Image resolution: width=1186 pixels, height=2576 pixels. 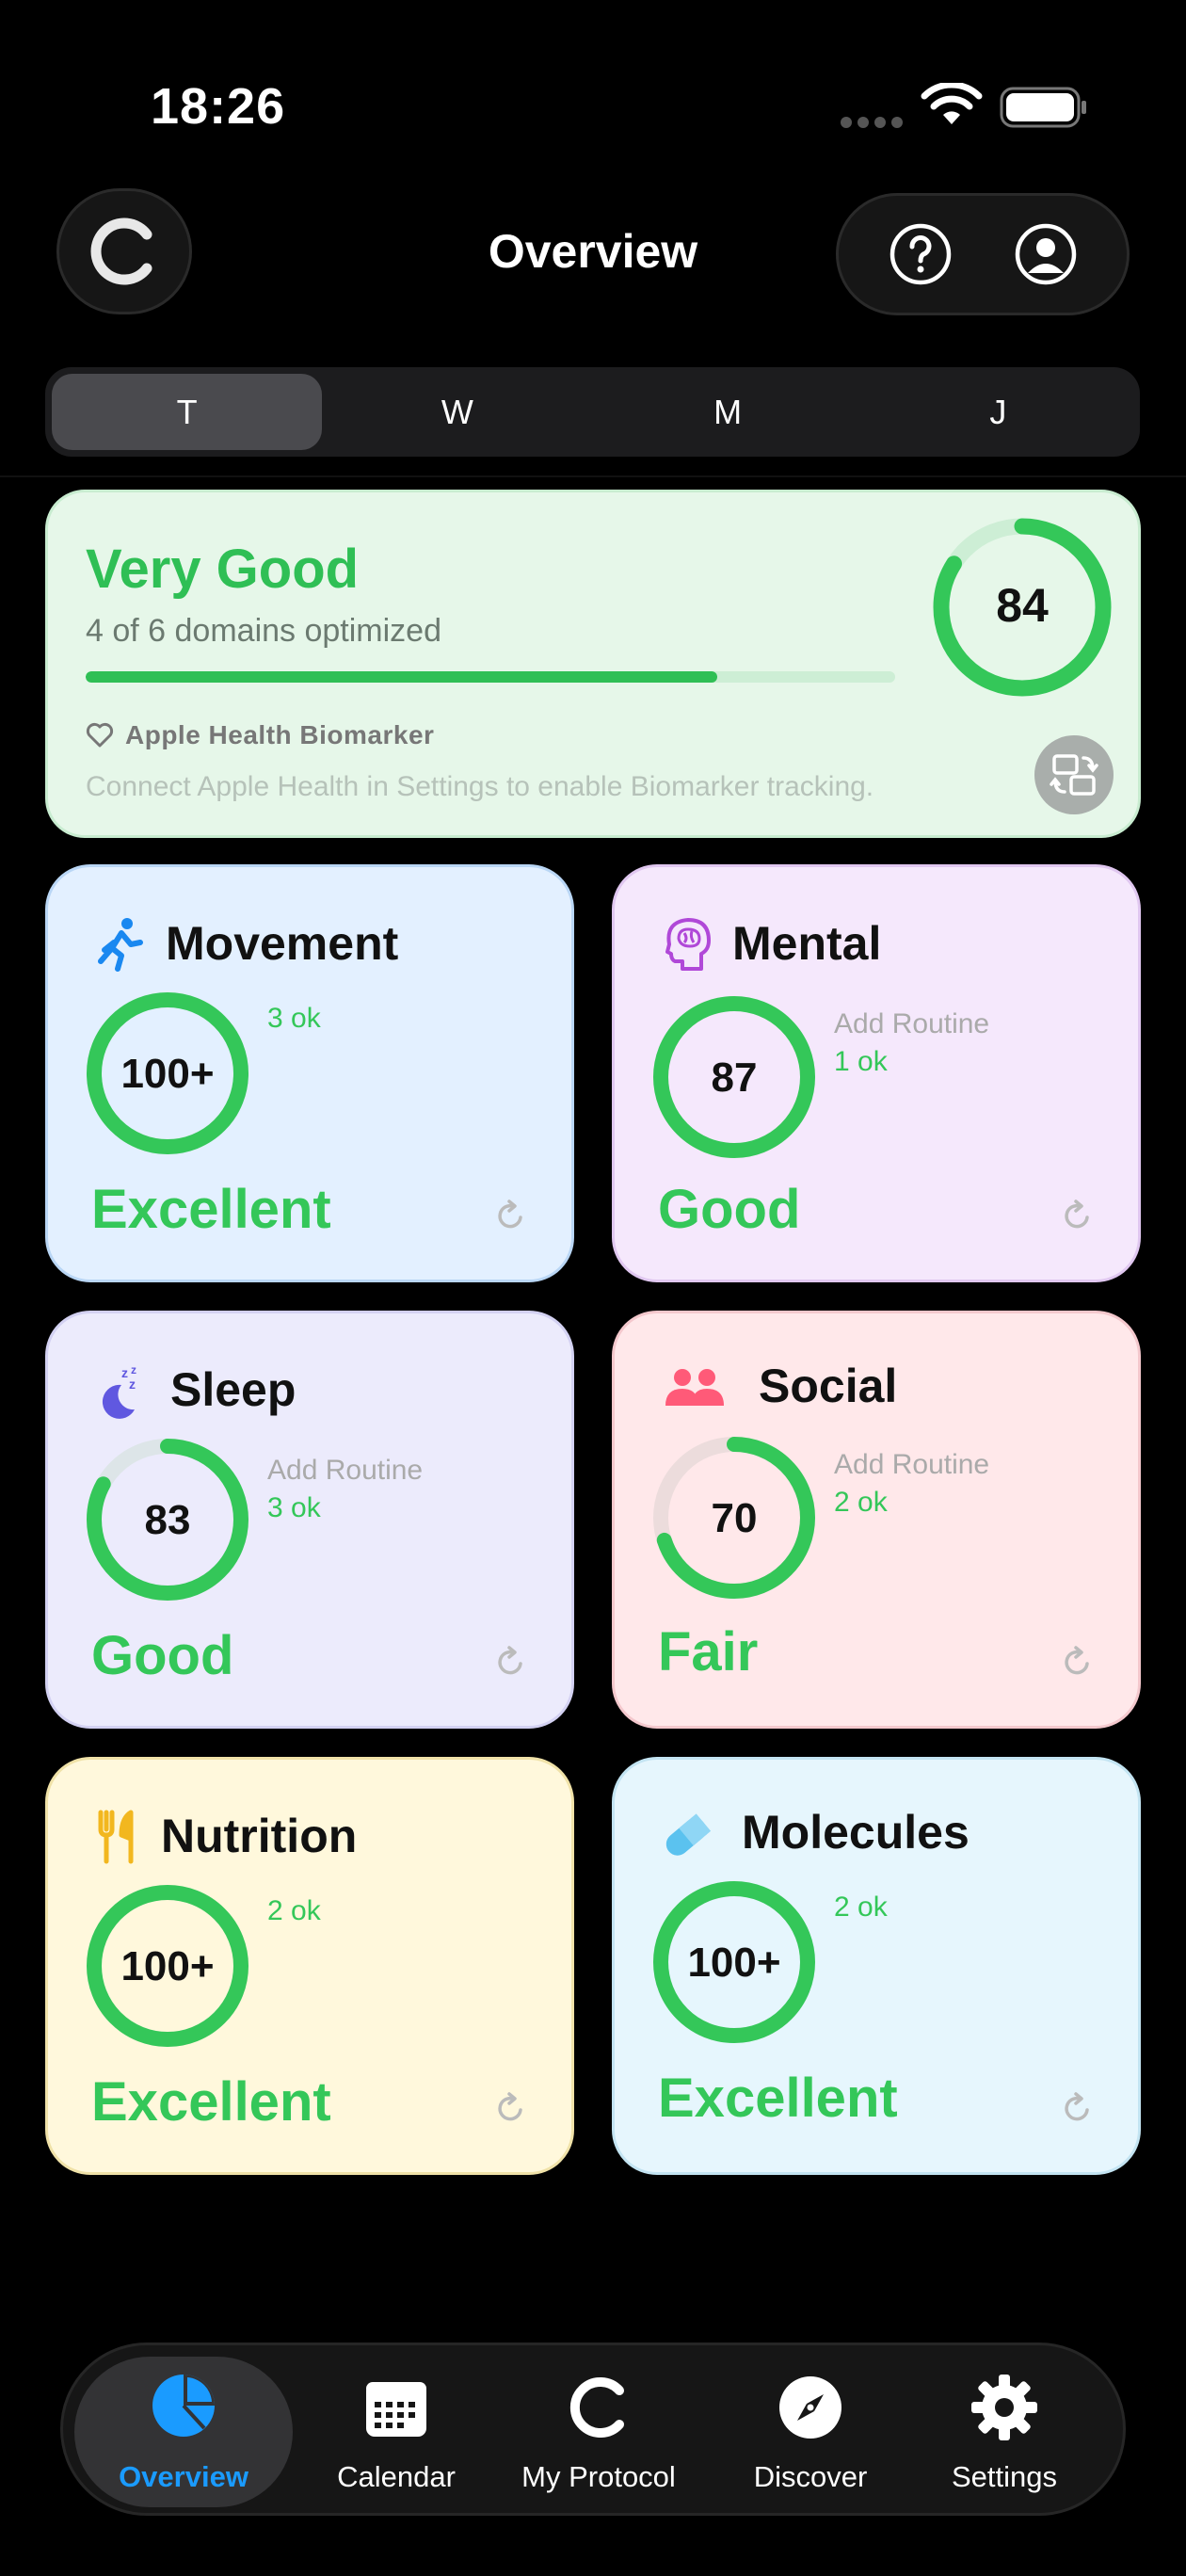 I want to click on molecules-score: 100+, so click(x=733, y=1963).